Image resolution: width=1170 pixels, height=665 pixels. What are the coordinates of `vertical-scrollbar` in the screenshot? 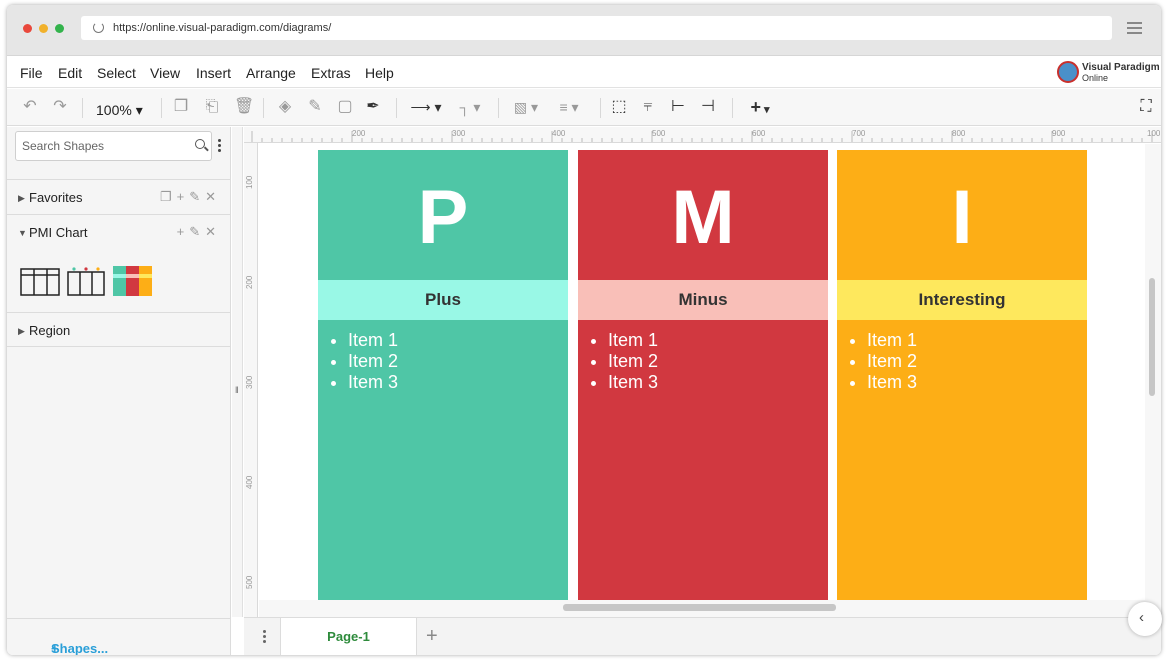 It's located at (1153, 380).